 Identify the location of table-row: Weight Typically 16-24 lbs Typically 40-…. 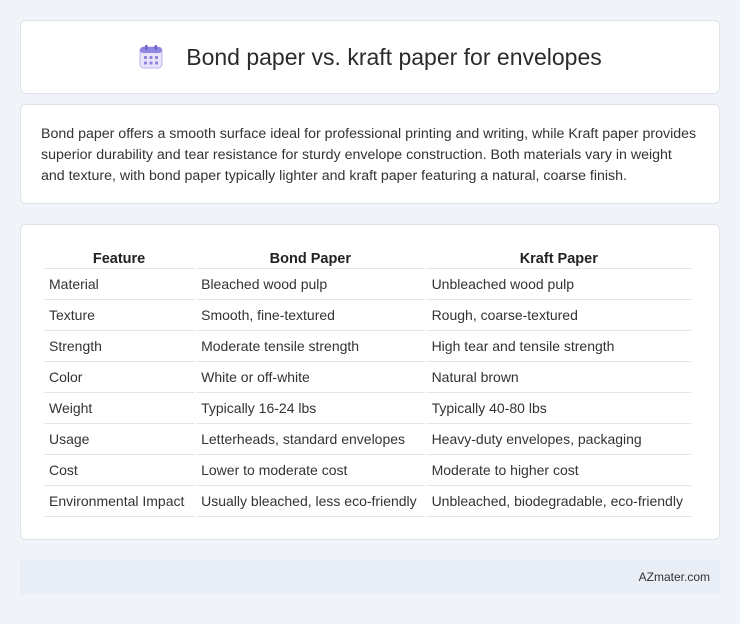
(367, 408).